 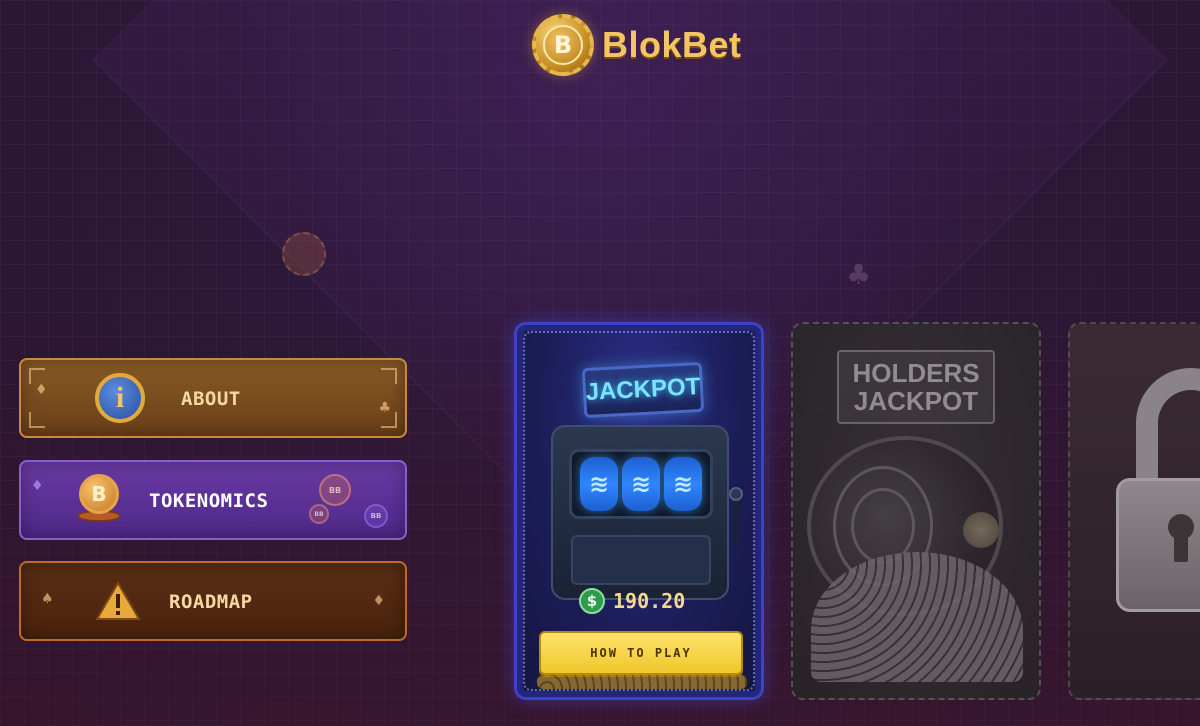 I want to click on dollar-icon: $, so click(x=592, y=601).